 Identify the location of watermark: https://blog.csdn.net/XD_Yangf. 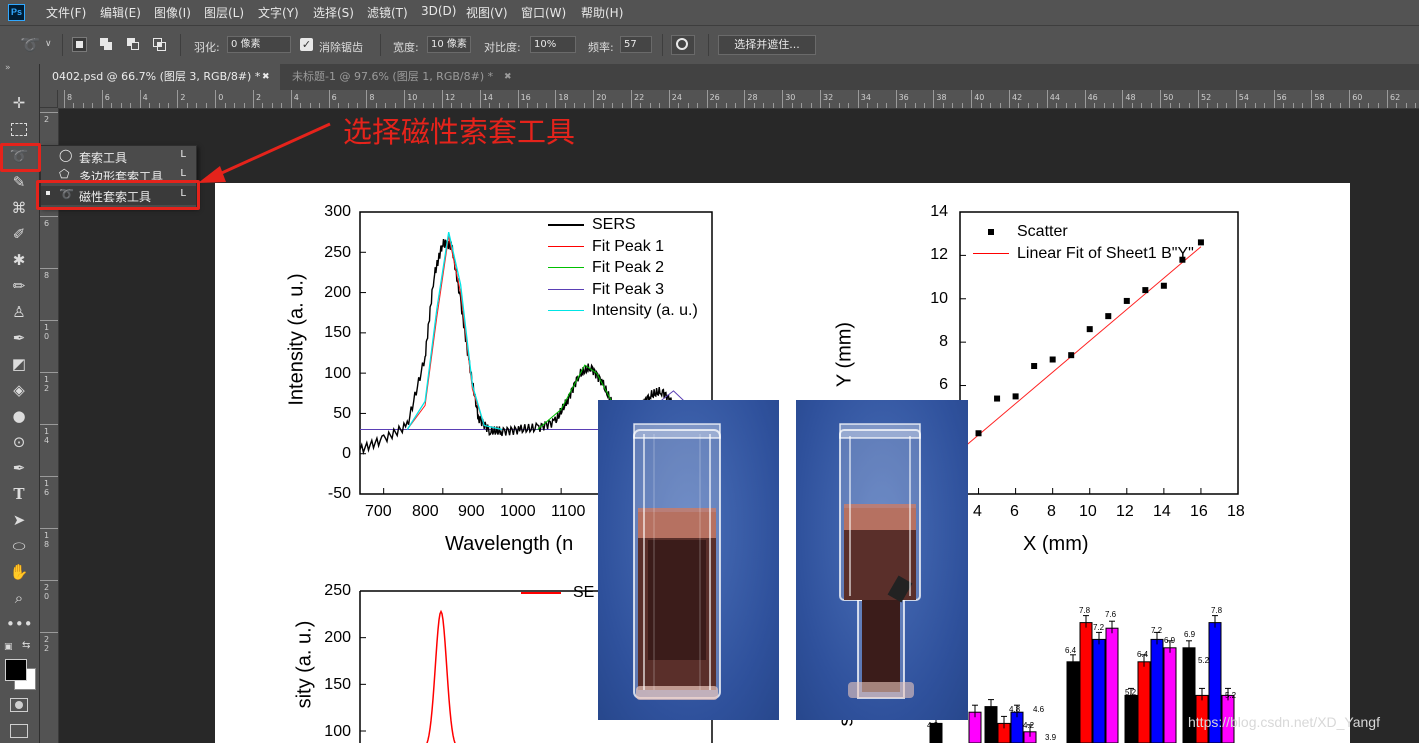
(1284, 722).